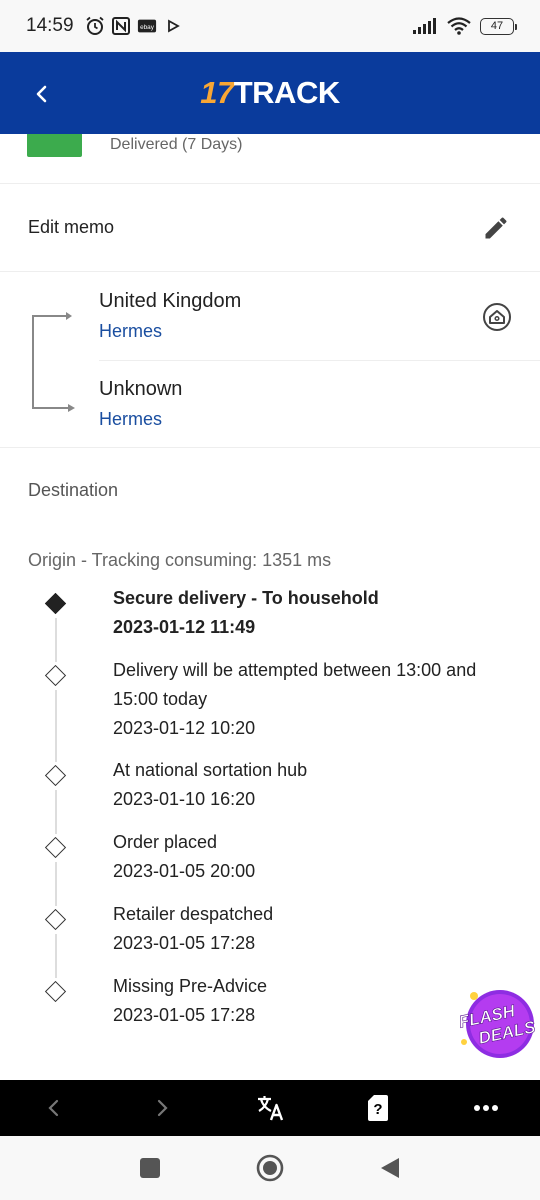 Image resolution: width=540 pixels, height=1200 pixels. I want to click on help-card-icon: ?, so click(378, 1108).